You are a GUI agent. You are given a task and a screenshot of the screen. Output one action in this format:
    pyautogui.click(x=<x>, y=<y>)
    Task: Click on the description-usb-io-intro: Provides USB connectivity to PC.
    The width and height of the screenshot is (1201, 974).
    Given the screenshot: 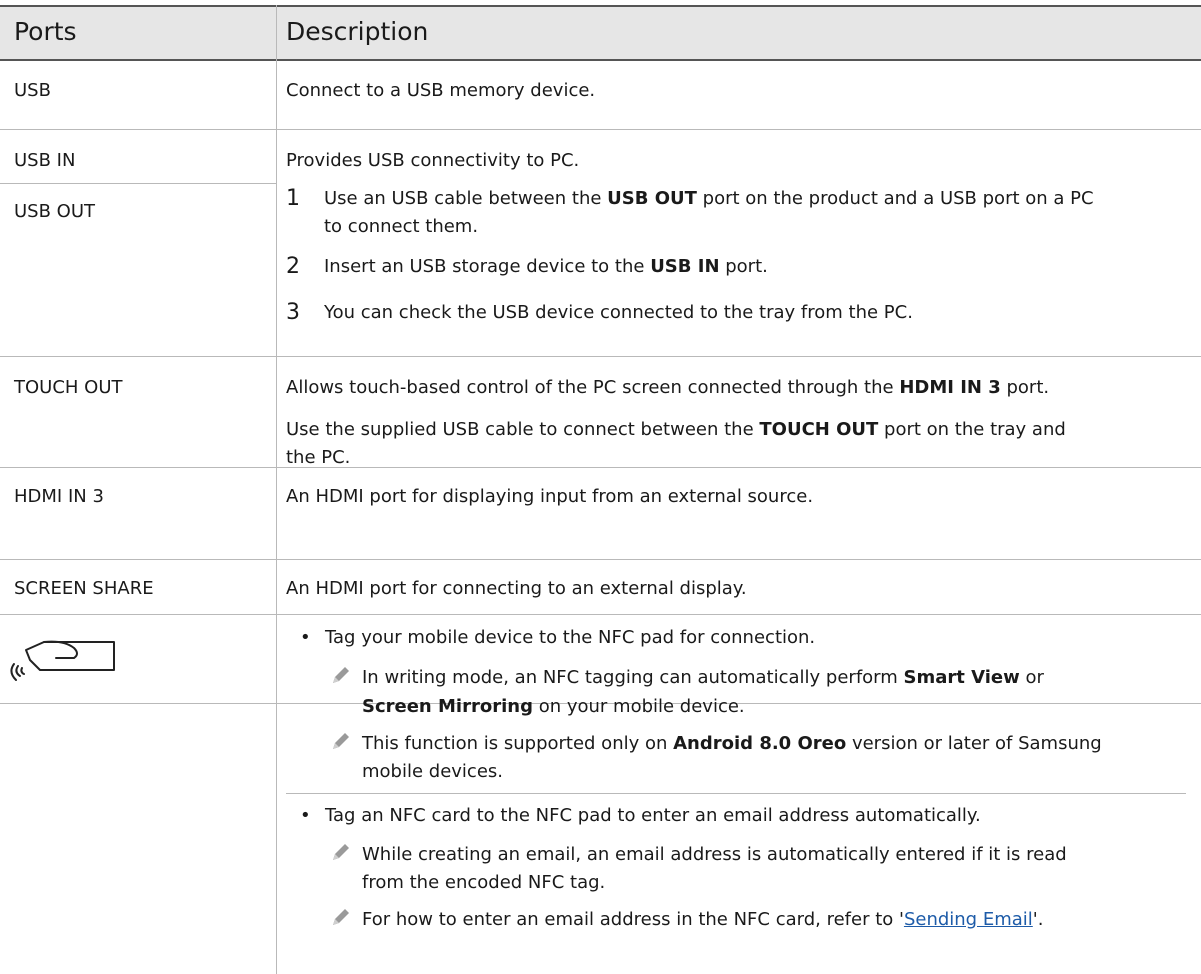 What is the action you would take?
    pyautogui.click(x=433, y=160)
    